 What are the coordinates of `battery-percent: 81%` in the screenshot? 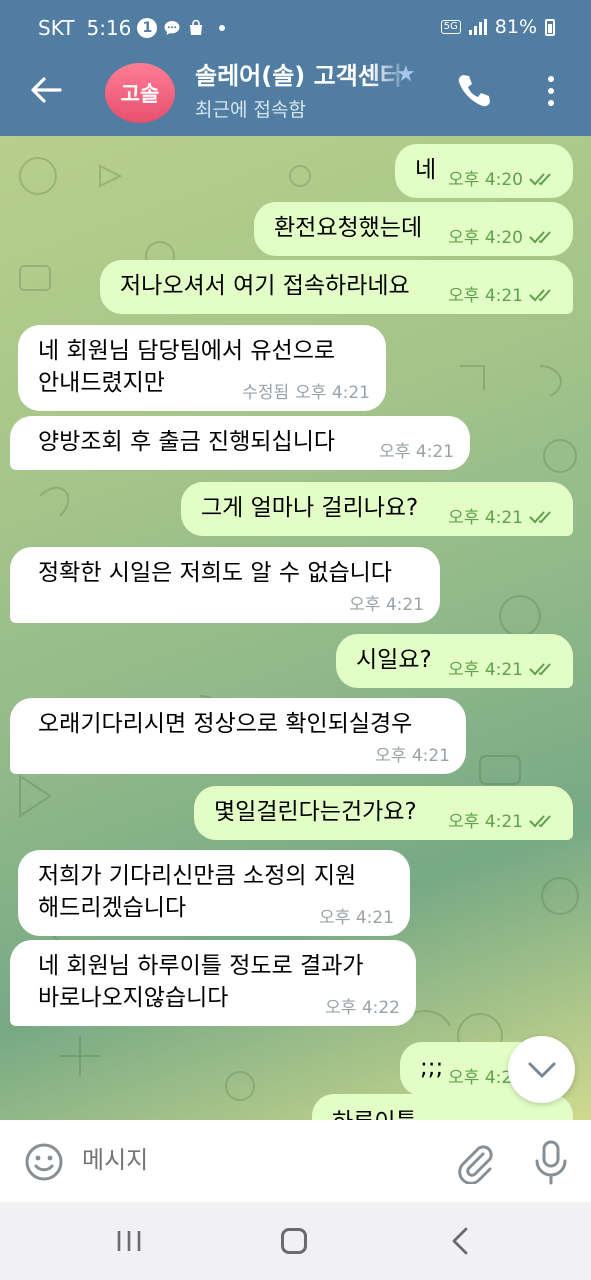 It's located at (515, 27).